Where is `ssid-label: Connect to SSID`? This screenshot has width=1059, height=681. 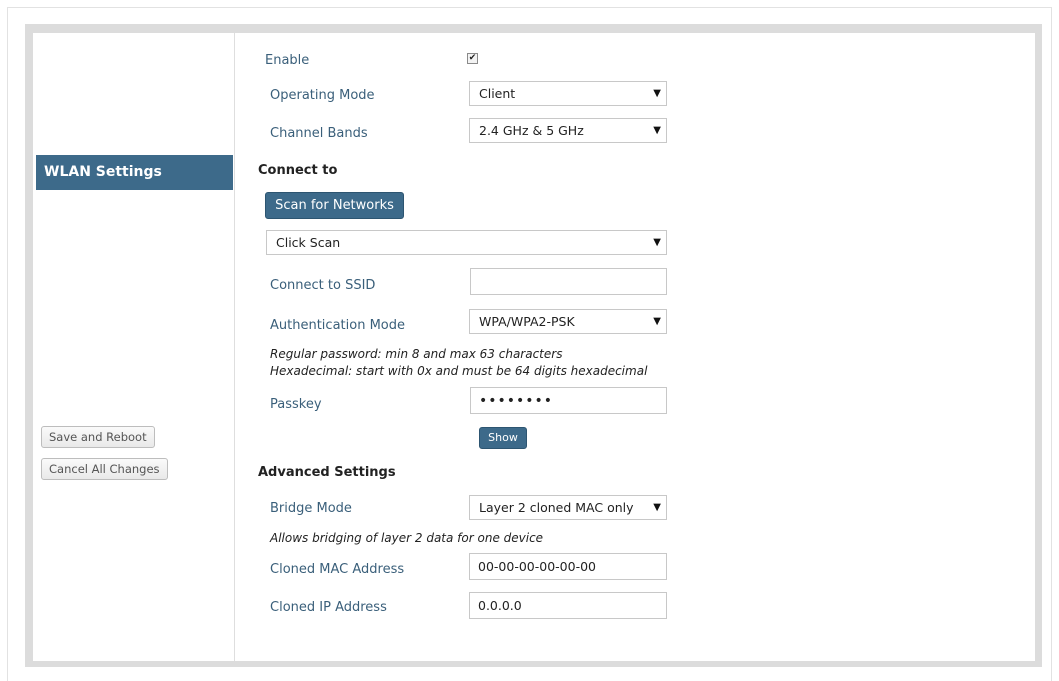 ssid-label: Connect to SSID is located at coordinates (323, 285).